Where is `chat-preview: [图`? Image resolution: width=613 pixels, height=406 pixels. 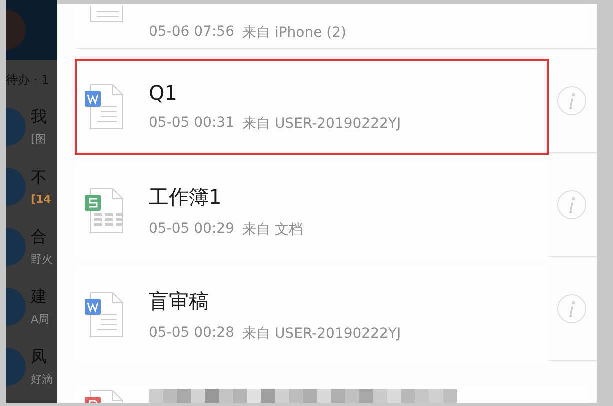 chat-preview: [图 is located at coordinates (39, 139).